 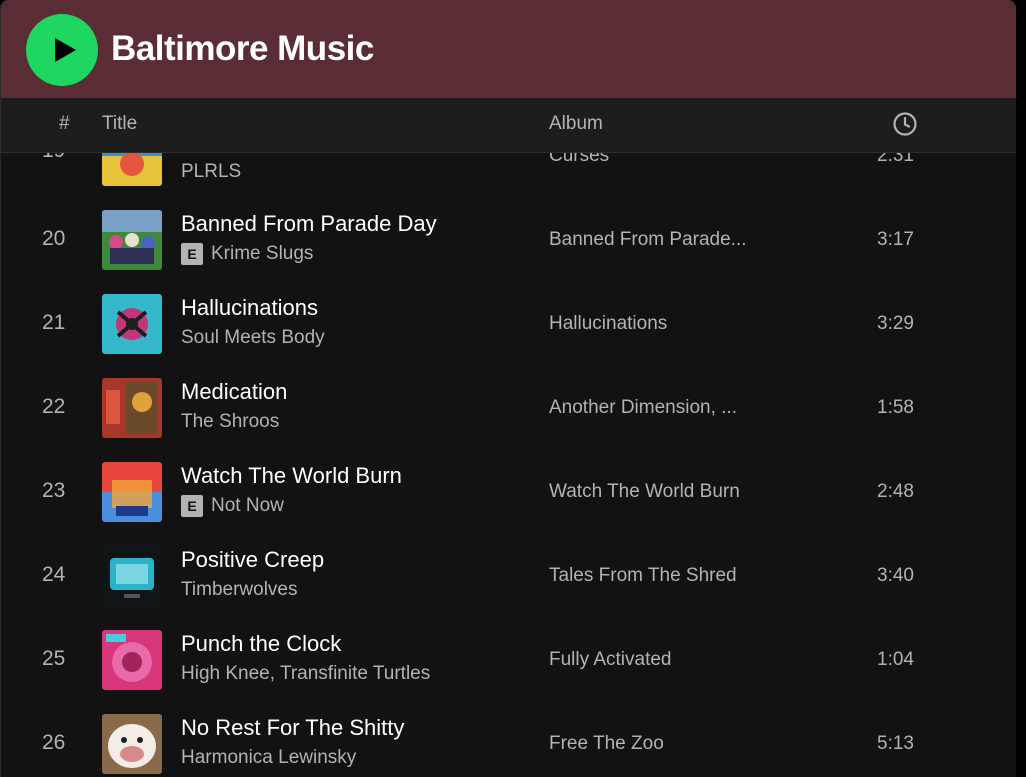 I want to click on play-button, so click(x=62, y=50).